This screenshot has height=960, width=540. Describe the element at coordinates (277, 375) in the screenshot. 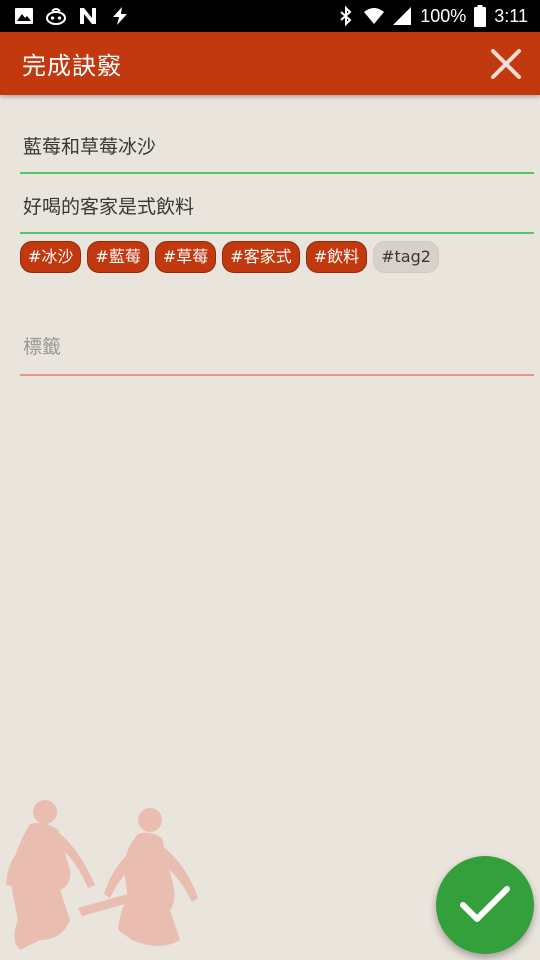

I see `tag-input-underline` at that location.